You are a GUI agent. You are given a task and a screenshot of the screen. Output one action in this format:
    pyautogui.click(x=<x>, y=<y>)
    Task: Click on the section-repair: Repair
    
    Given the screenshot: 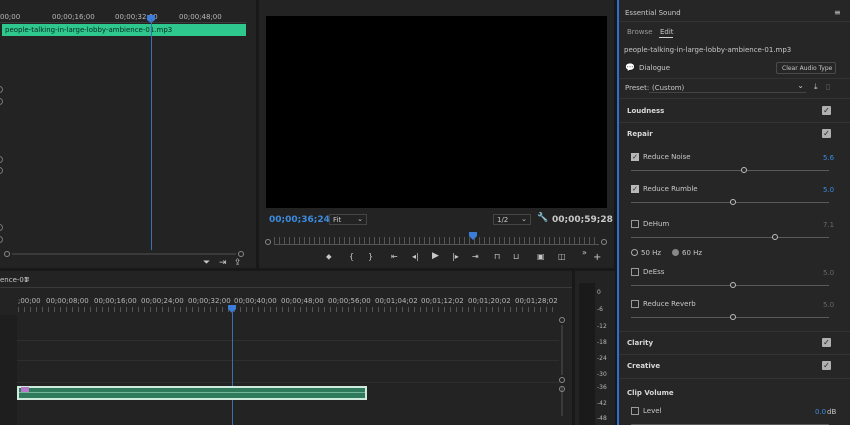 What is the action you would take?
    pyautogui.click(x=640, y=134)
    